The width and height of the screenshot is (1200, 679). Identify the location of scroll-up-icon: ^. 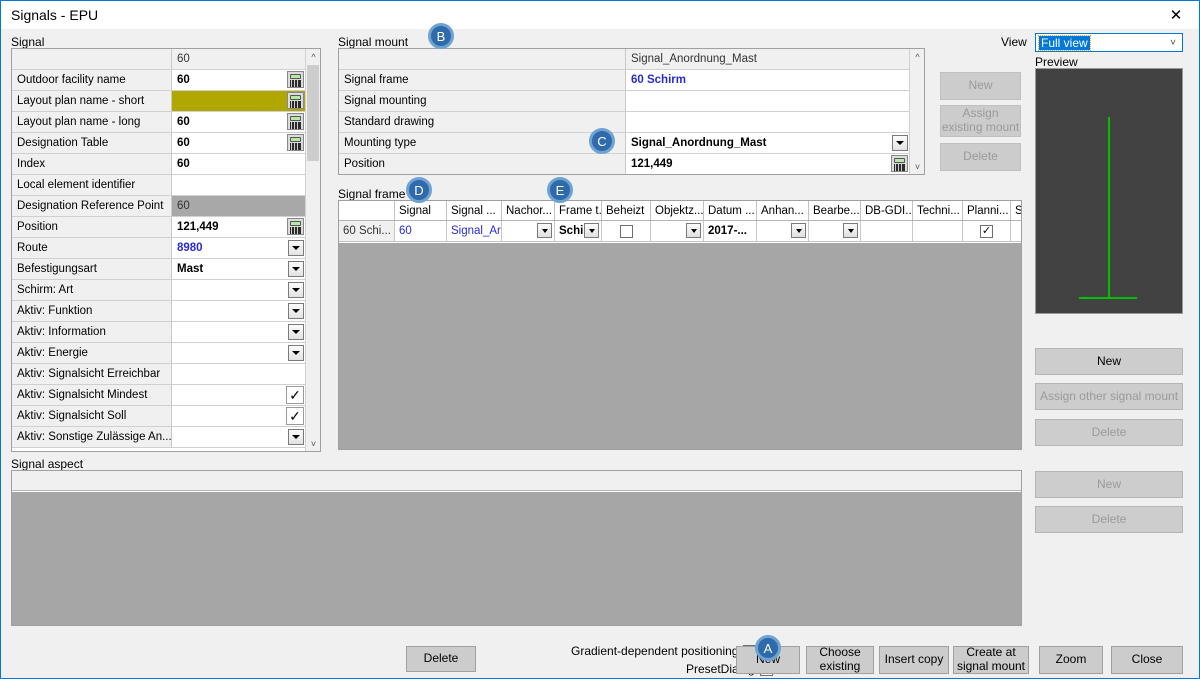
(917, 56).